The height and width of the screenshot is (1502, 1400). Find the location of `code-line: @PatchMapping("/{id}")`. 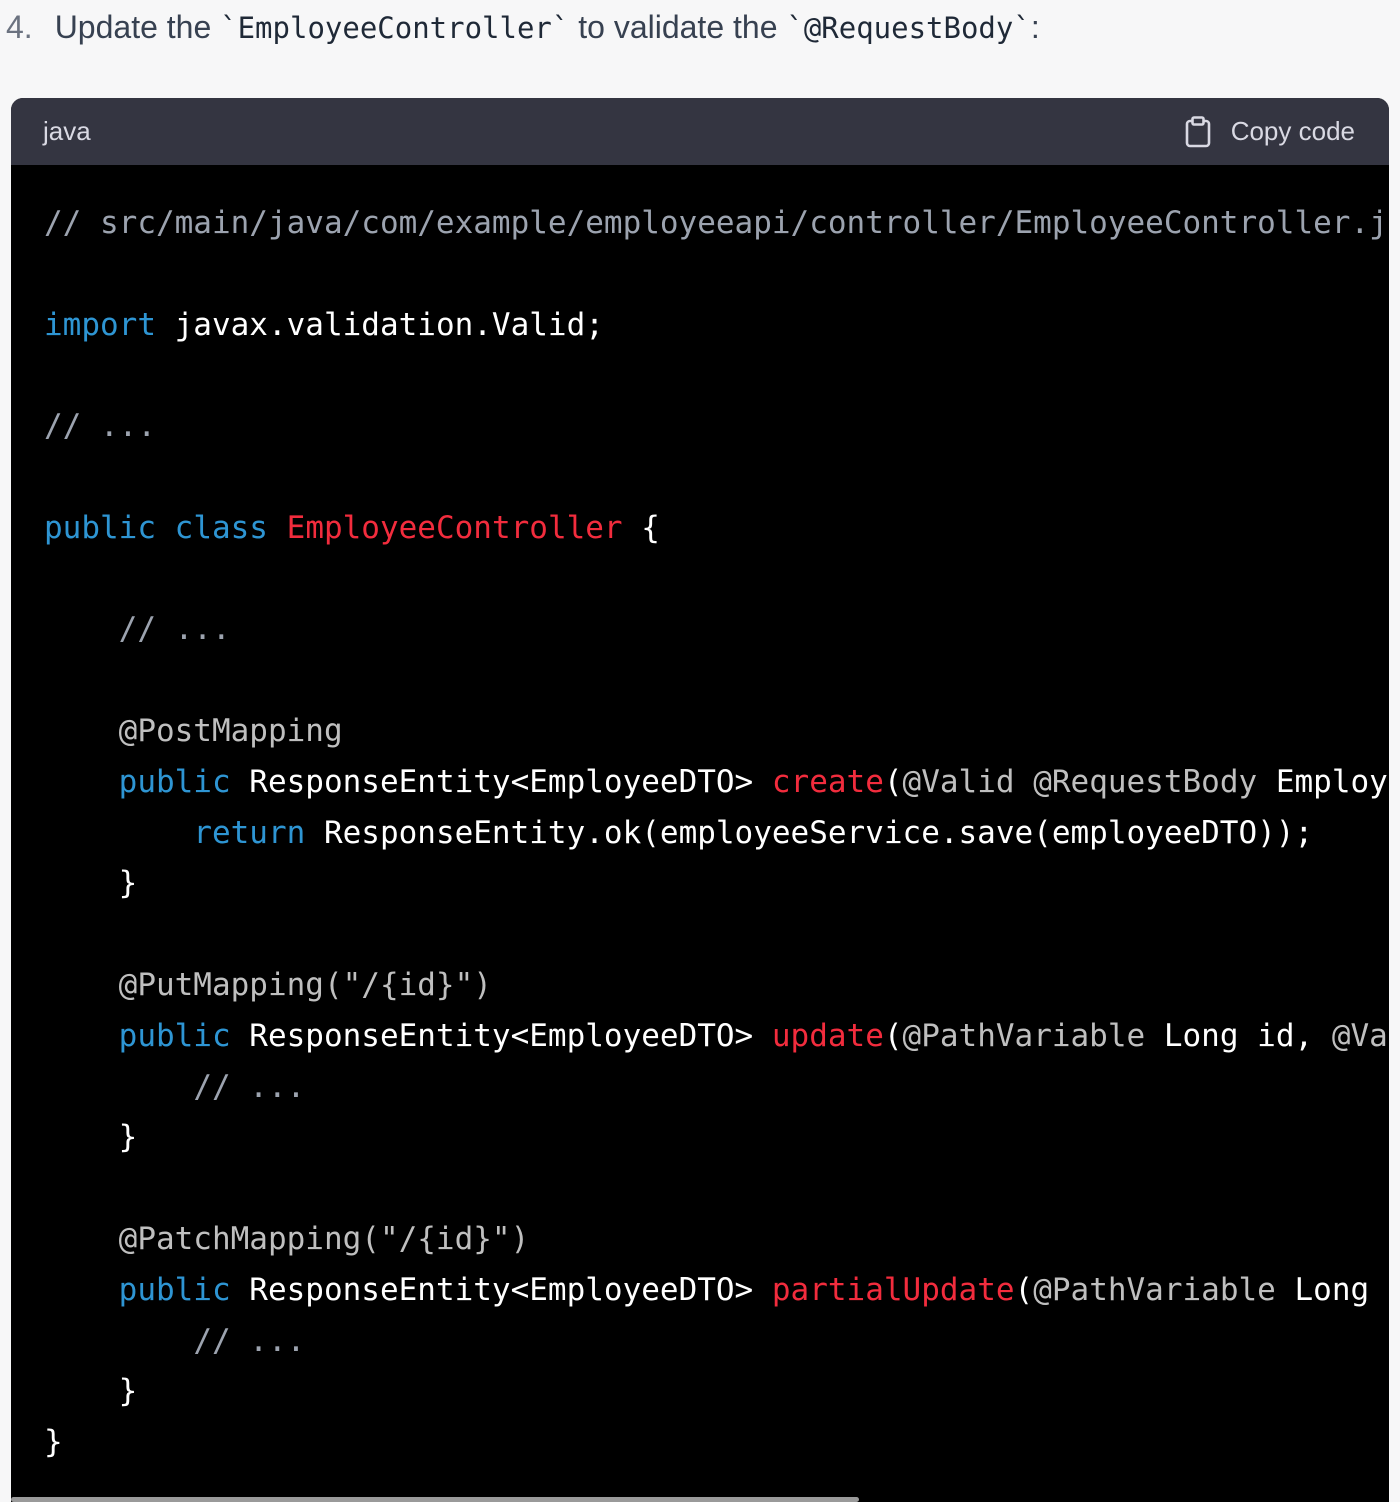

code-line: @PatchMapping("/{id}") is located at coordinates (716, 1239).